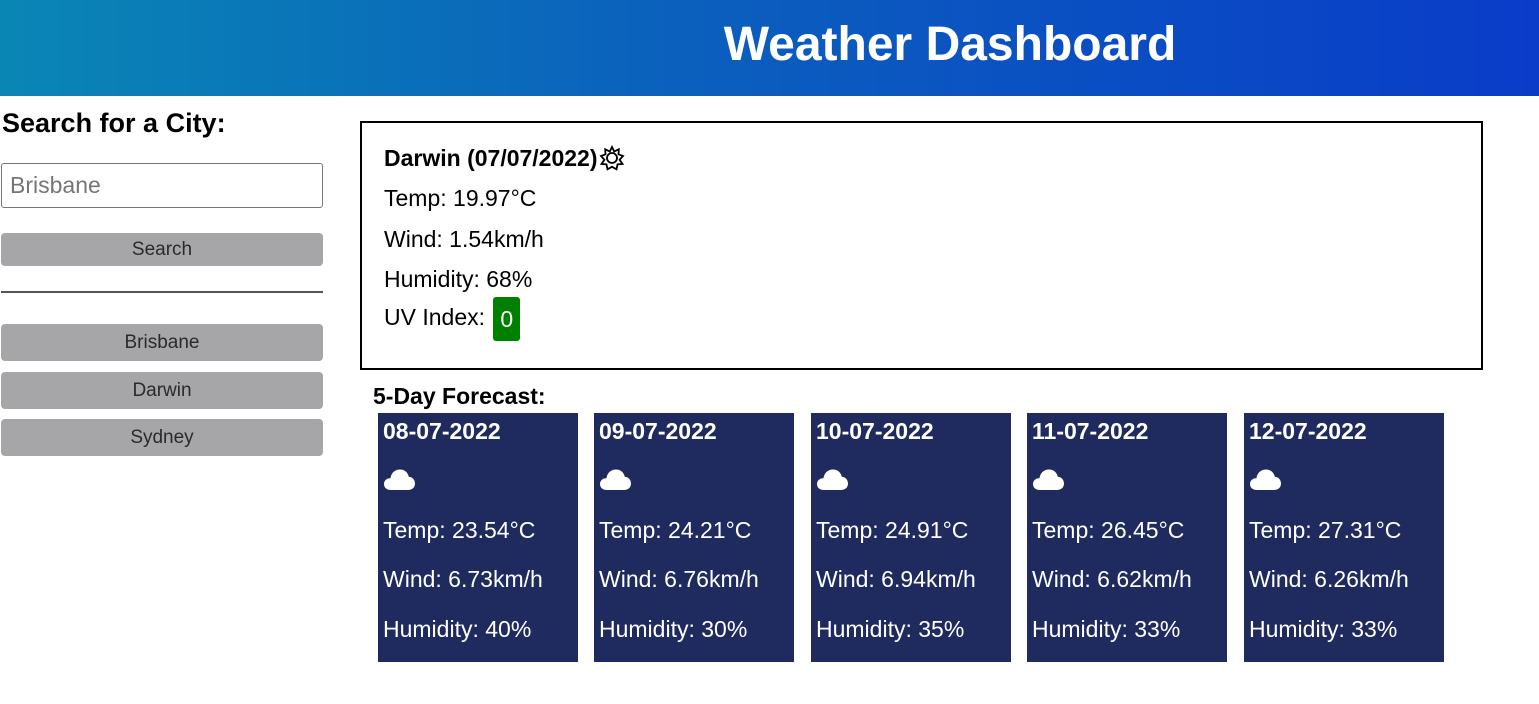 This screenshot has height=704, width=1539. What do you see at coordinates (162, 390) in the screenshot?
I see `history-button-darwin: Darwin` at bounding box center [162, 390].